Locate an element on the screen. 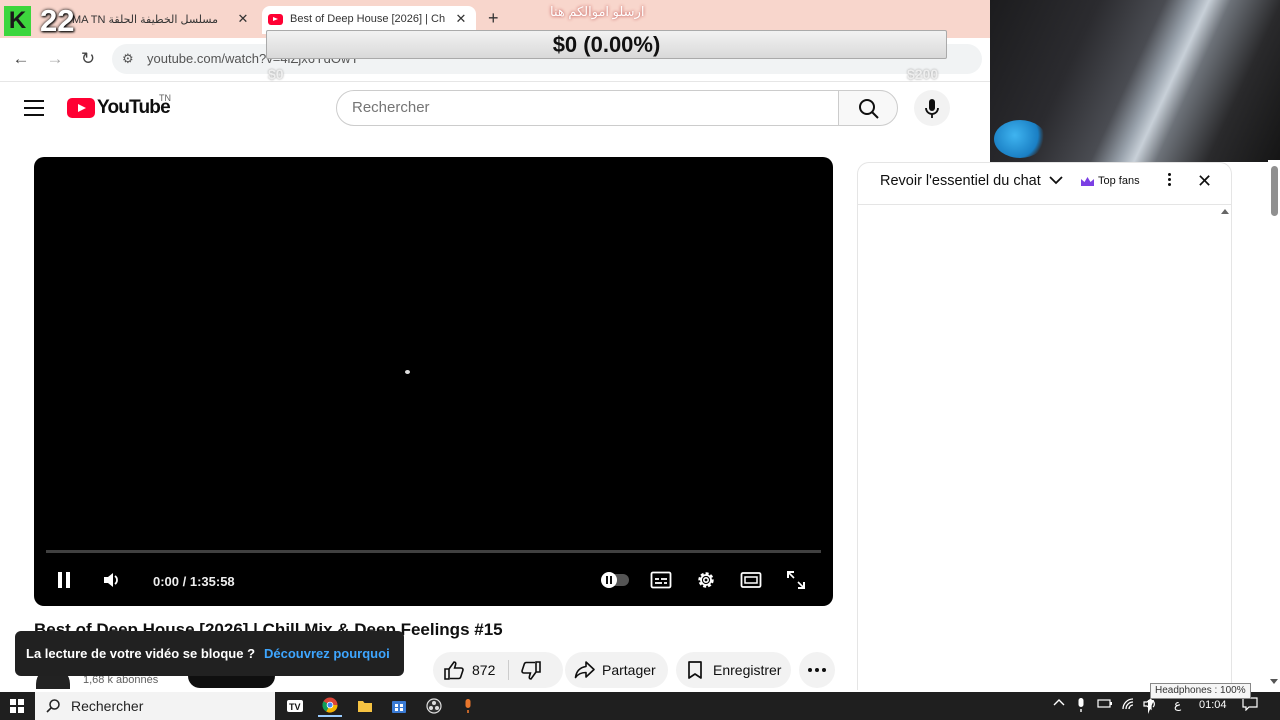 The width and height of the screenshot is (1280, 720). tray-microphone-icon is located at coordinates (1081, 706).